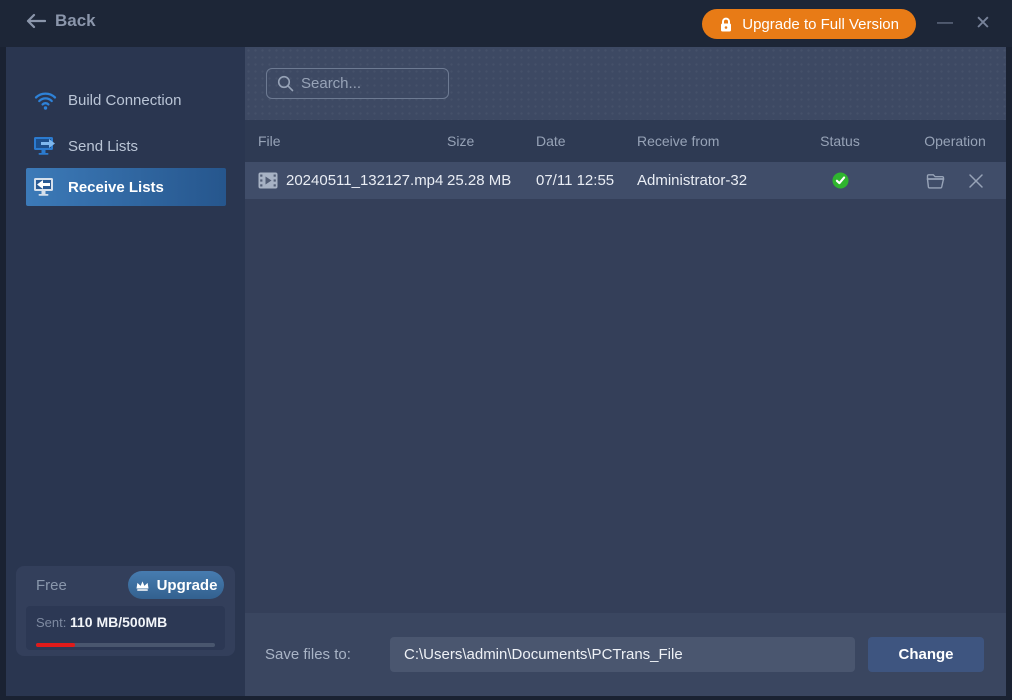 Image resolution: width=1012 pixels, height=700 pixels. I want to click on monitor-receive-icon, so click(45, 187).